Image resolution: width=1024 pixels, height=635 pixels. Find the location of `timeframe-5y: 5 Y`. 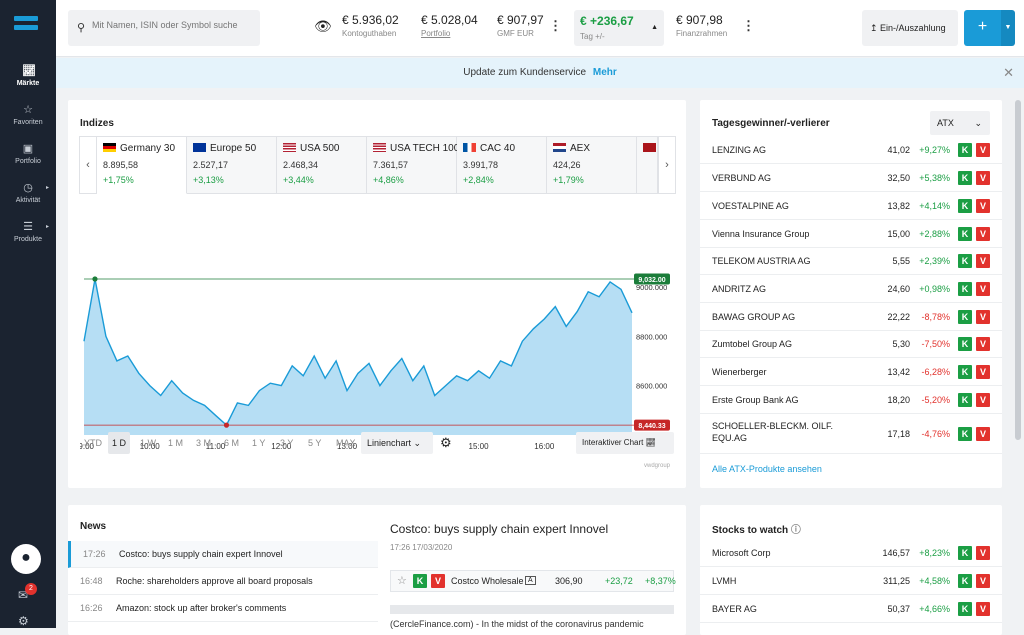

timeframe-5y: 5 Y is located at coordinates (314, 443).